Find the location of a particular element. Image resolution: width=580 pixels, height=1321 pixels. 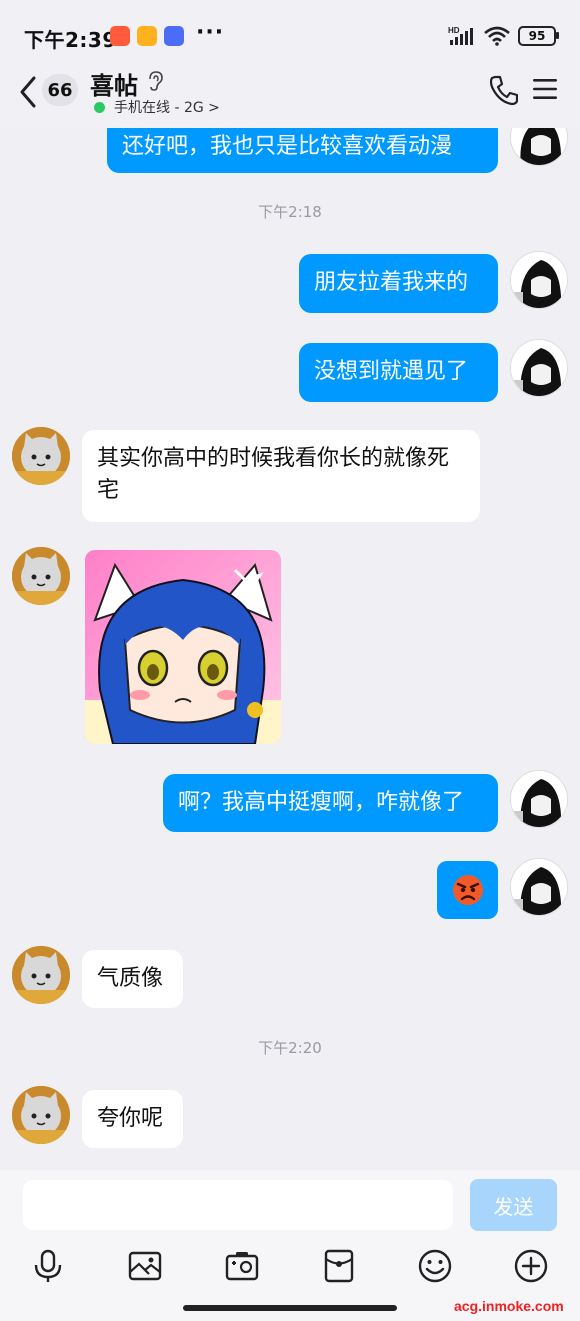

emoji-message-bubble is located at coordinates (467, 890).